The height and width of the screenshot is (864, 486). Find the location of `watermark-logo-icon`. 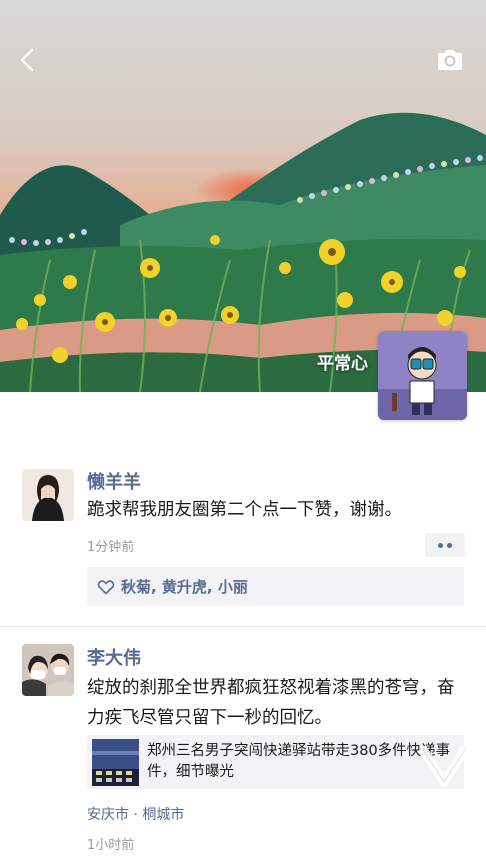

watermark-logo-icon is located at coordinates (444, 766).